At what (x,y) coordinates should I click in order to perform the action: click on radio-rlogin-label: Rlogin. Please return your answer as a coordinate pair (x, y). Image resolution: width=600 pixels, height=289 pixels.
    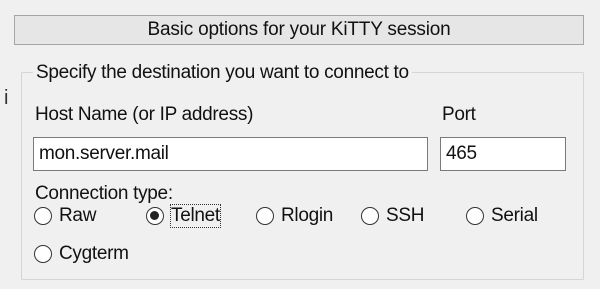
    Looking at the image, I should click on (307, 215).